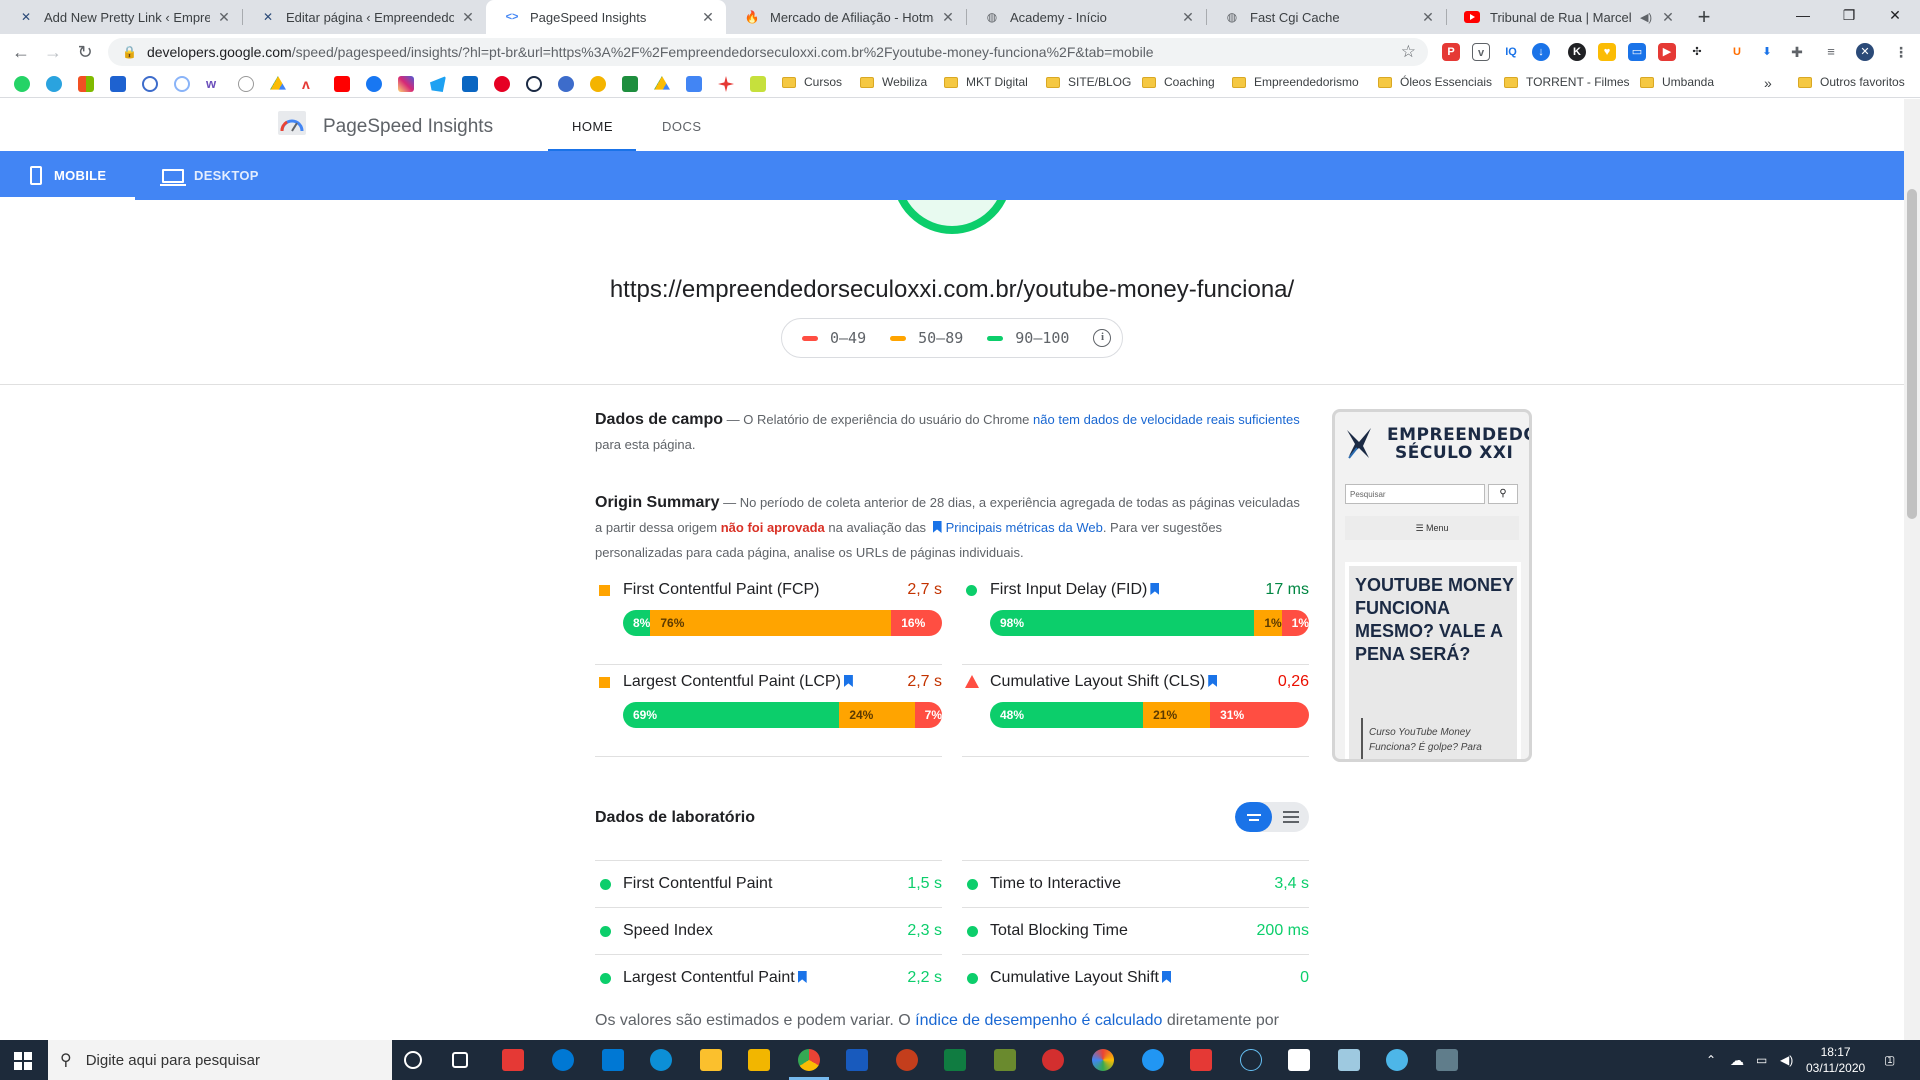  I want to click on bookmark-folder: Óleos Essenciais, so click(1435, 82).